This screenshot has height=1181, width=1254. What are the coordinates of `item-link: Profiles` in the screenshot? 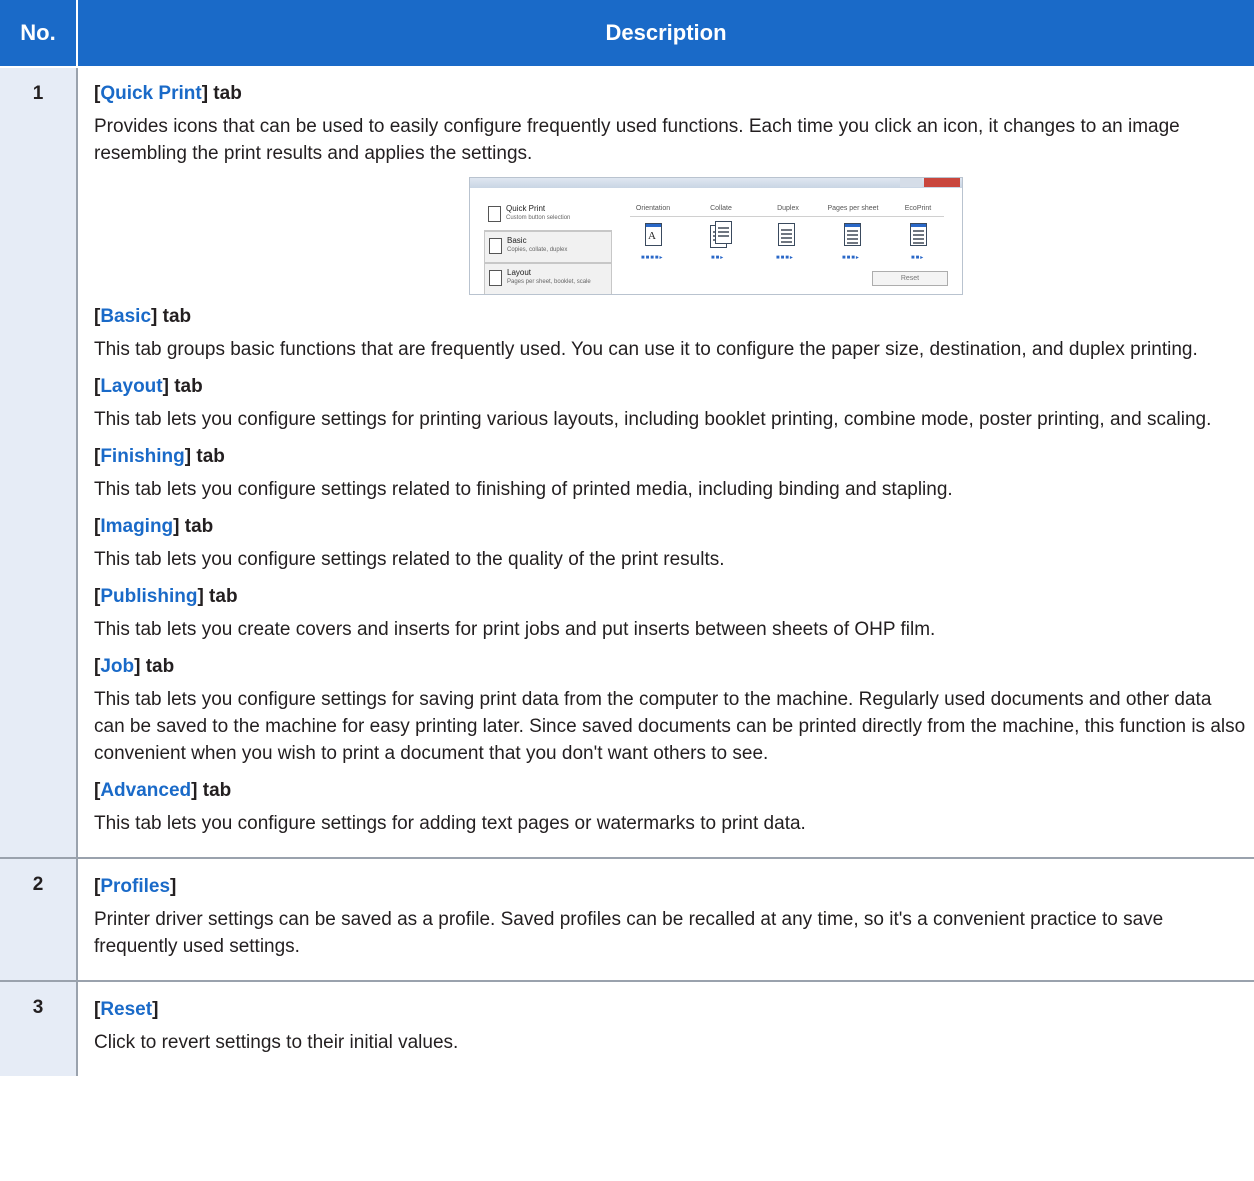 It's located at (135, 886).